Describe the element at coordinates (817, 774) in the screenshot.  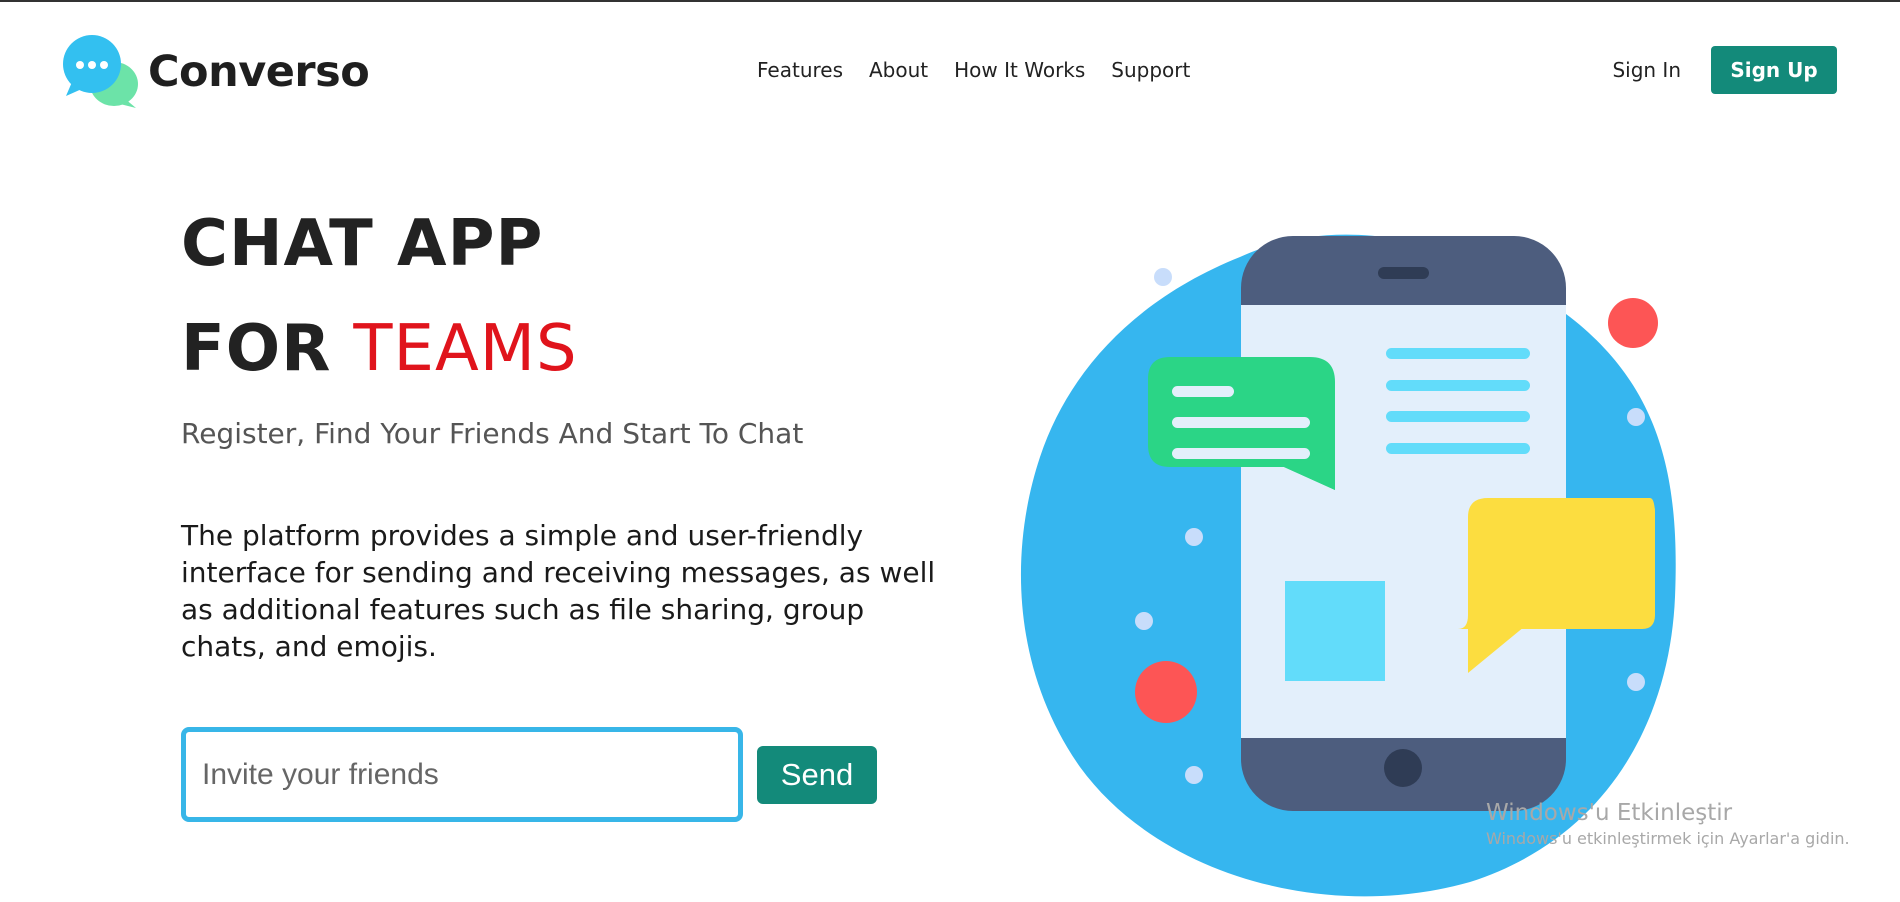
I see `send-button: Send` at that location.